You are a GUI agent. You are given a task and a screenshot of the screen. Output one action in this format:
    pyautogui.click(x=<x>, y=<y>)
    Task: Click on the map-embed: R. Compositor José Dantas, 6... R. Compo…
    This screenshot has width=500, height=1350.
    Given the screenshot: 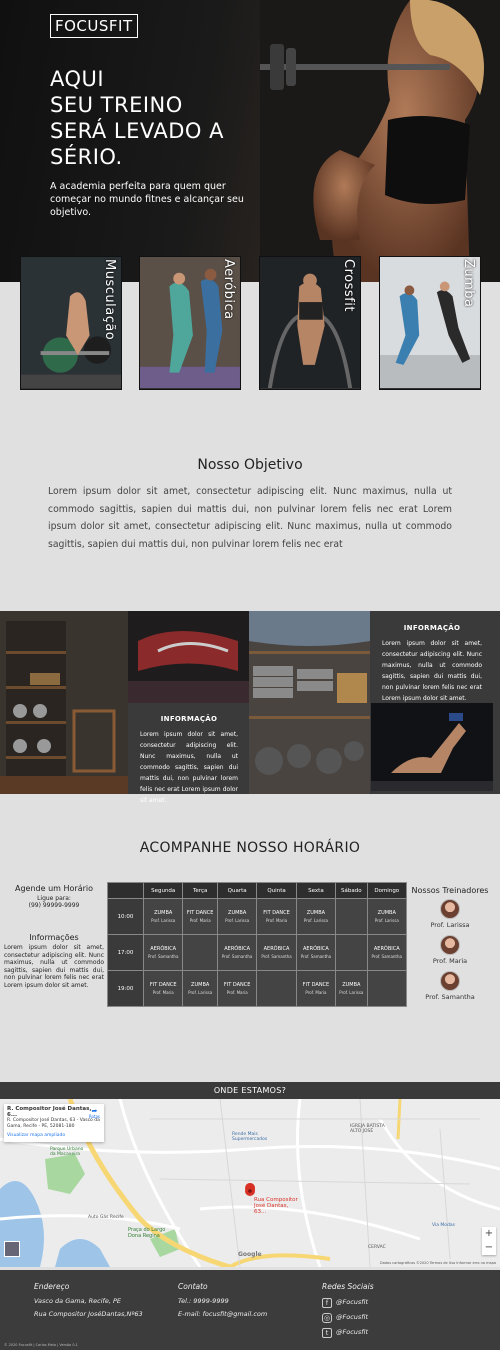 What is the action you would take?
    pyautogui.click(x=250, y=1183)
    